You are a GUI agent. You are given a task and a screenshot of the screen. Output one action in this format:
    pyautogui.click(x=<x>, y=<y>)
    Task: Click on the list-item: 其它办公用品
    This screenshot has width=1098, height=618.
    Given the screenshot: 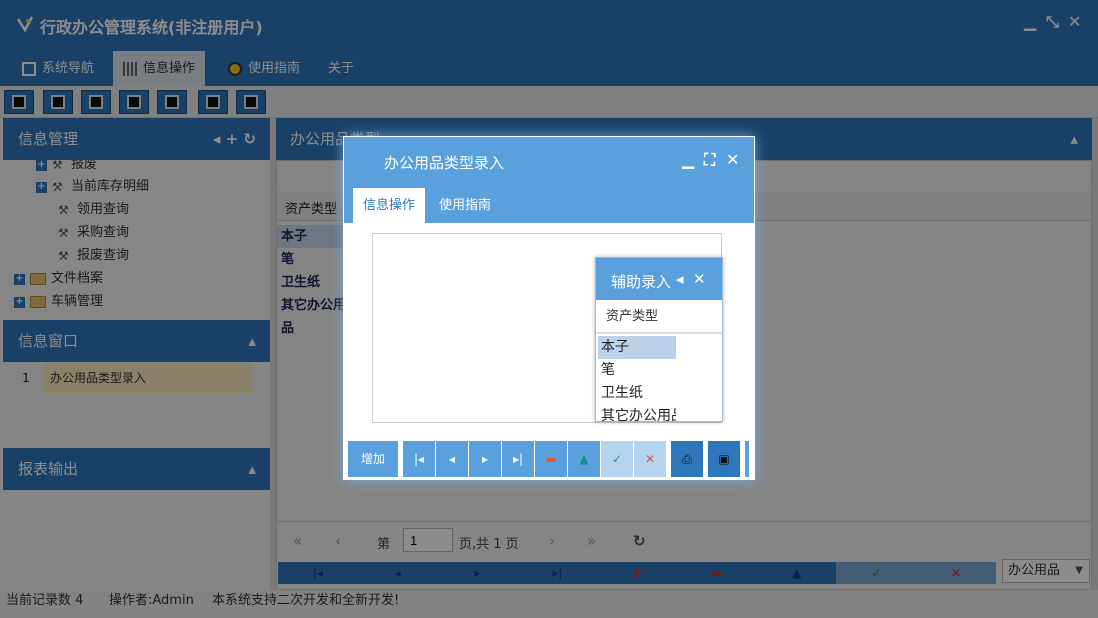 What is the action you would take?
    pyautogui.click(x=637, y=413)
    